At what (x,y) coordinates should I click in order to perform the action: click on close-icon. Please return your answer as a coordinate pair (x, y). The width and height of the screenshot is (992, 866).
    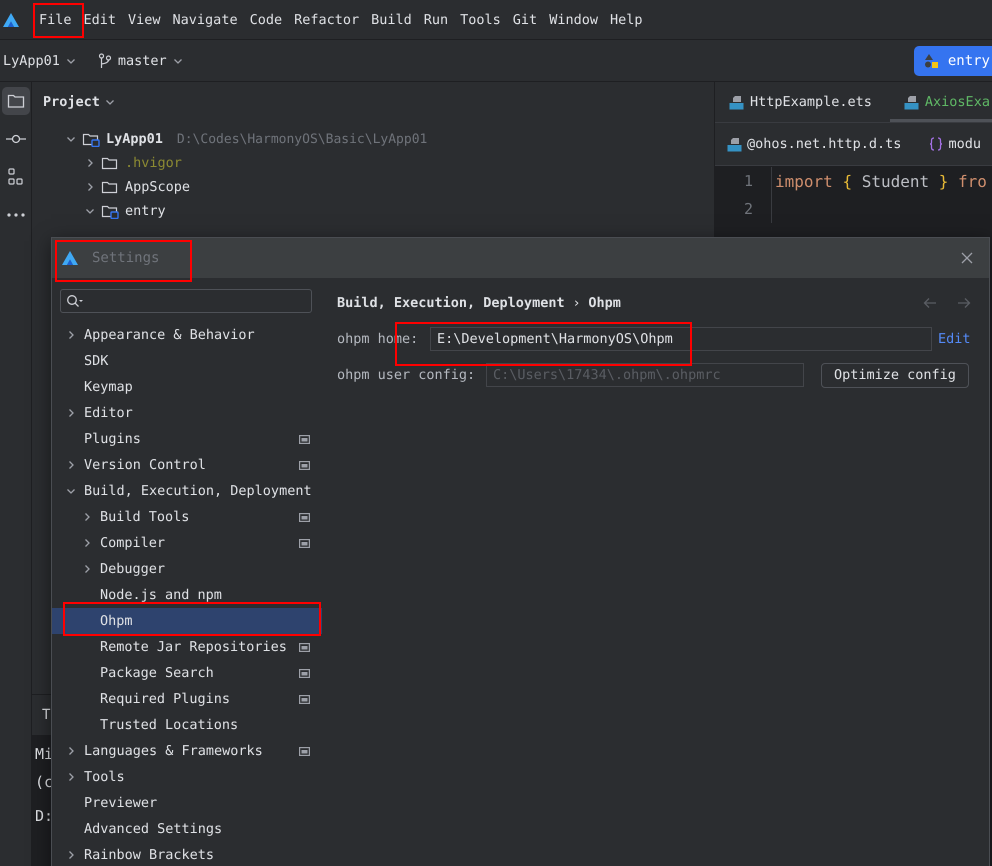
    Looking at the image, I should click on (967, 258).